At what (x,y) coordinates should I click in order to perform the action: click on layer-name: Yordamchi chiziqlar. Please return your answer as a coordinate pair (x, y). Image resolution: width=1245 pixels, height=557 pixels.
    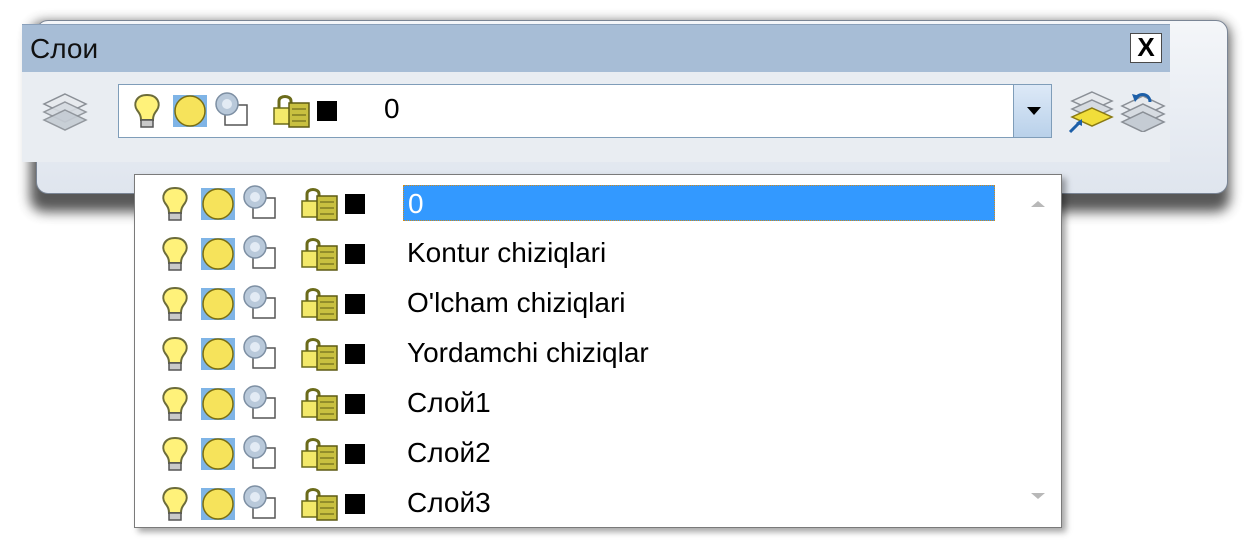
    Looking at the image, I should click on (528, 352).